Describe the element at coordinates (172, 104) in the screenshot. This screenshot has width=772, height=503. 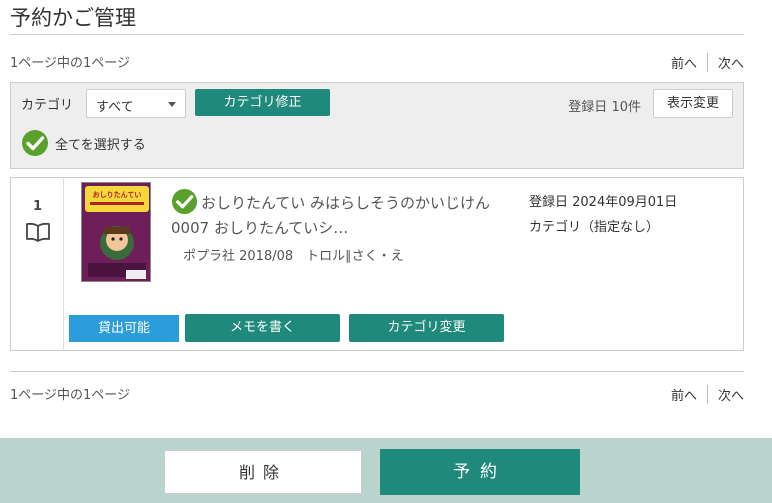
I see `chevron-down-icon` at that location.